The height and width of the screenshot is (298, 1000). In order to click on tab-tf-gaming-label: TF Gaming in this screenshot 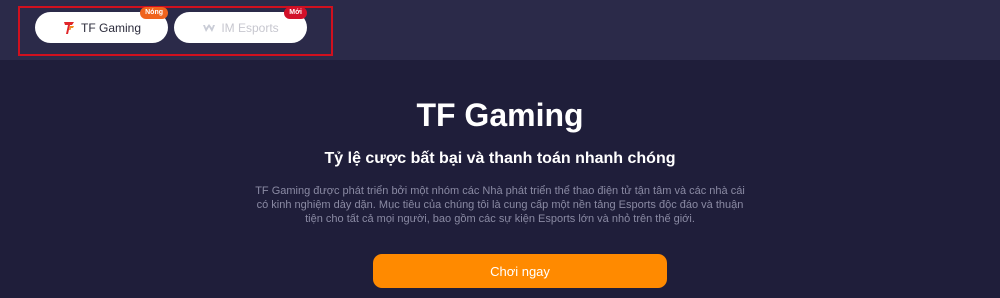, I will do `click(110, 27)`.